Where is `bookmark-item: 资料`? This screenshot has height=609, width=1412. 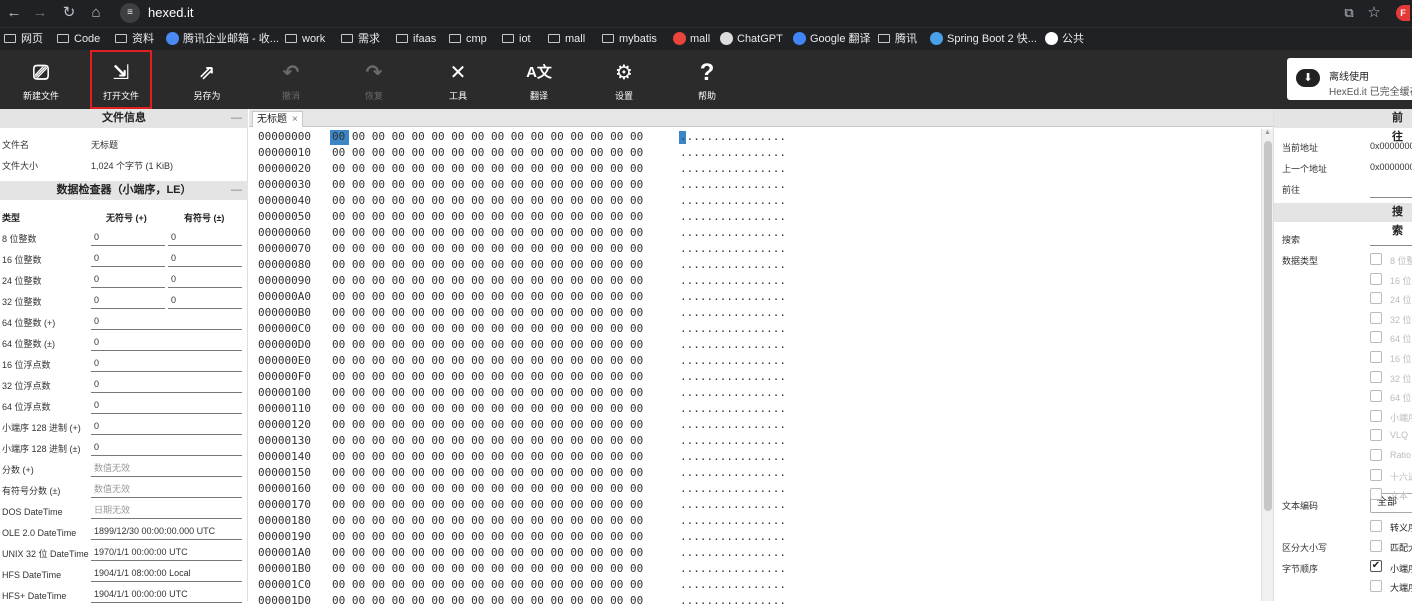
bookmark-item: 资料 is located at coordinates (134, 39).